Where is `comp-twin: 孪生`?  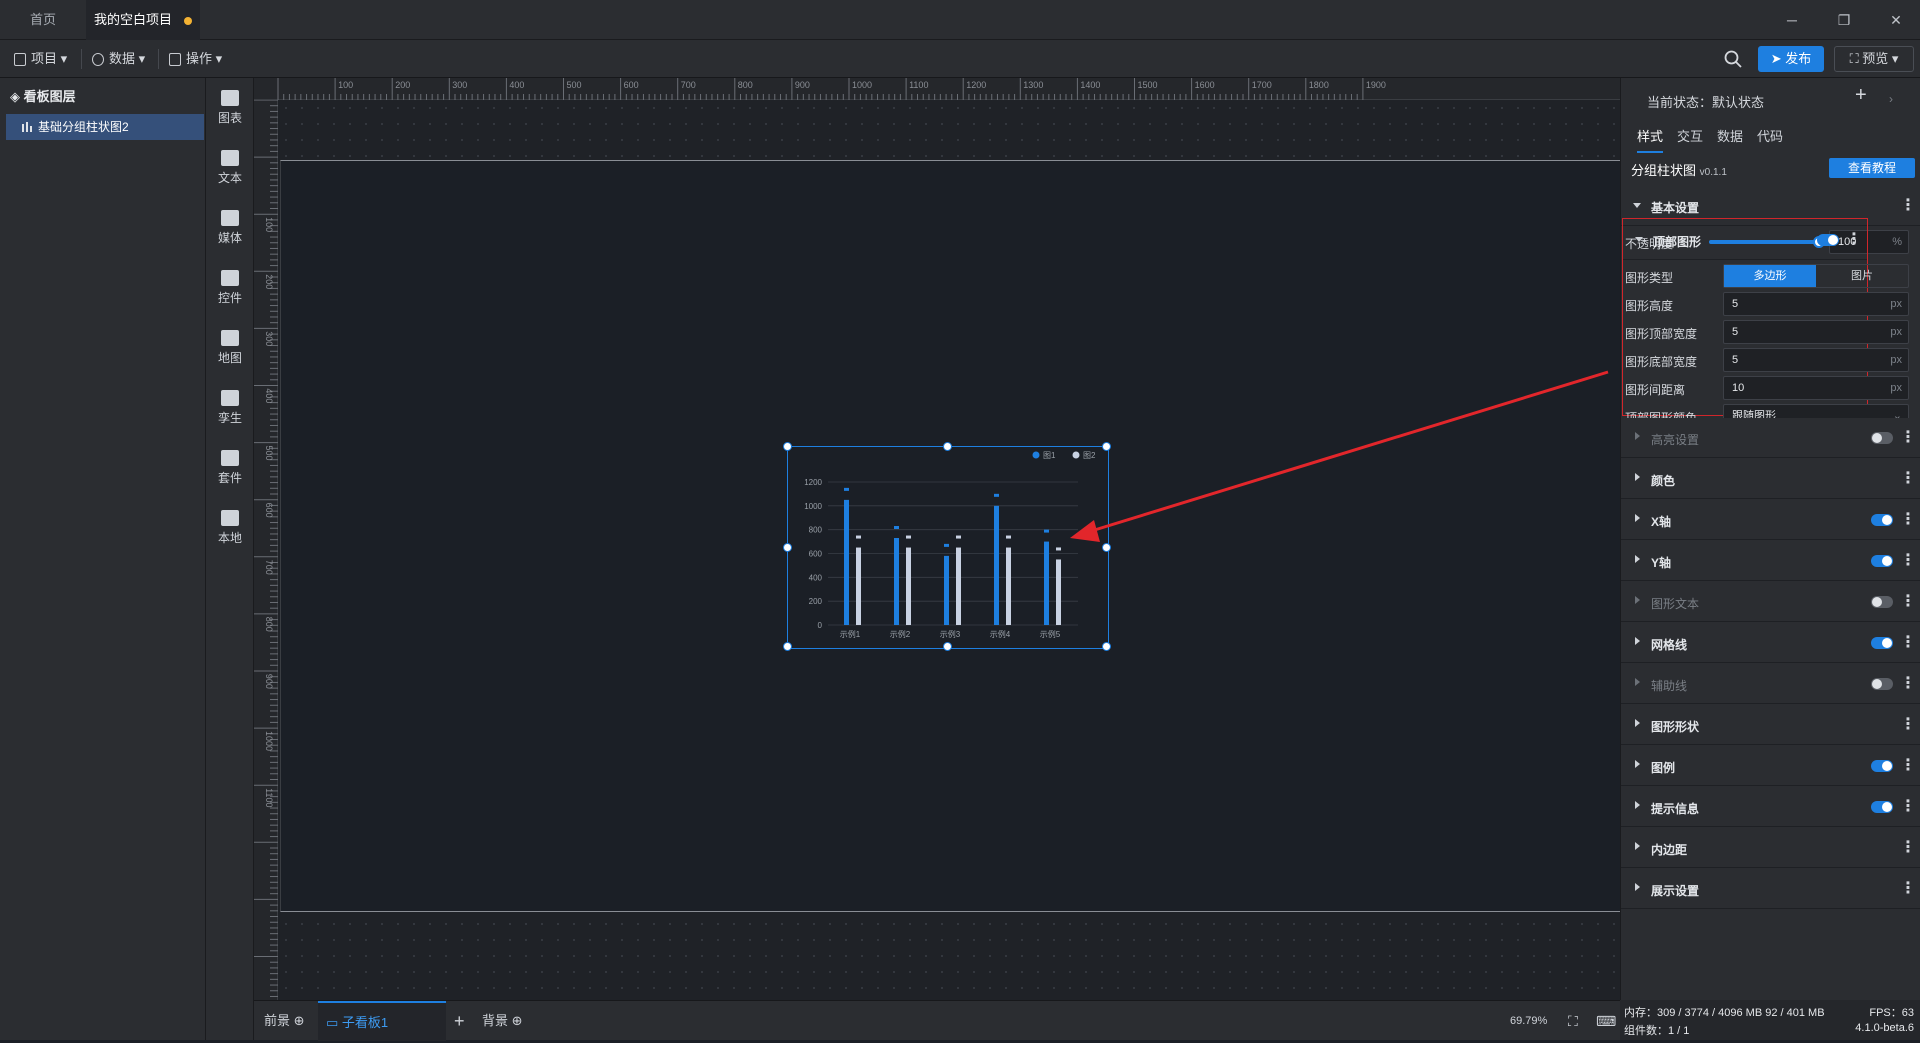
comp-twin: 孪生 is located at coordinates (230, 408).